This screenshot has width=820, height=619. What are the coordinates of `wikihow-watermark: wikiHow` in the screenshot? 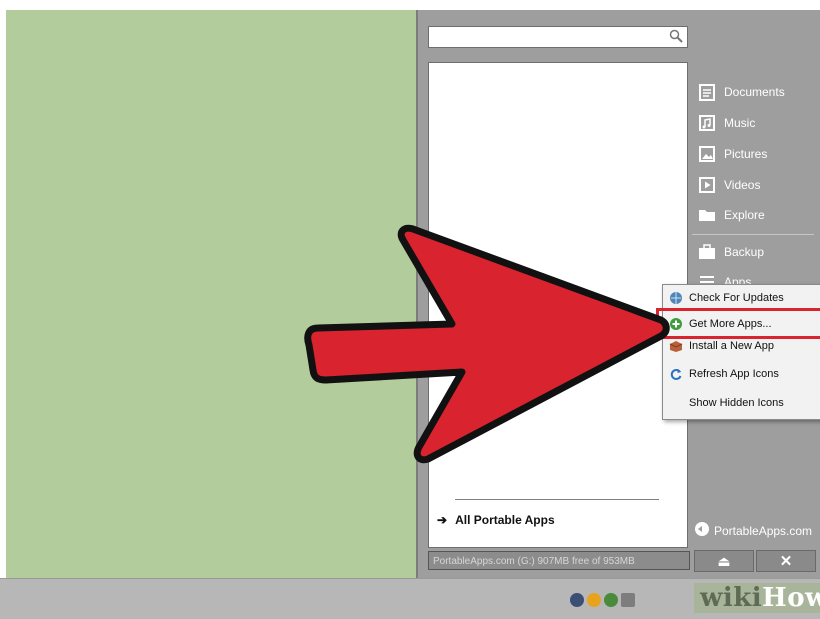 It's located at (757, 598).